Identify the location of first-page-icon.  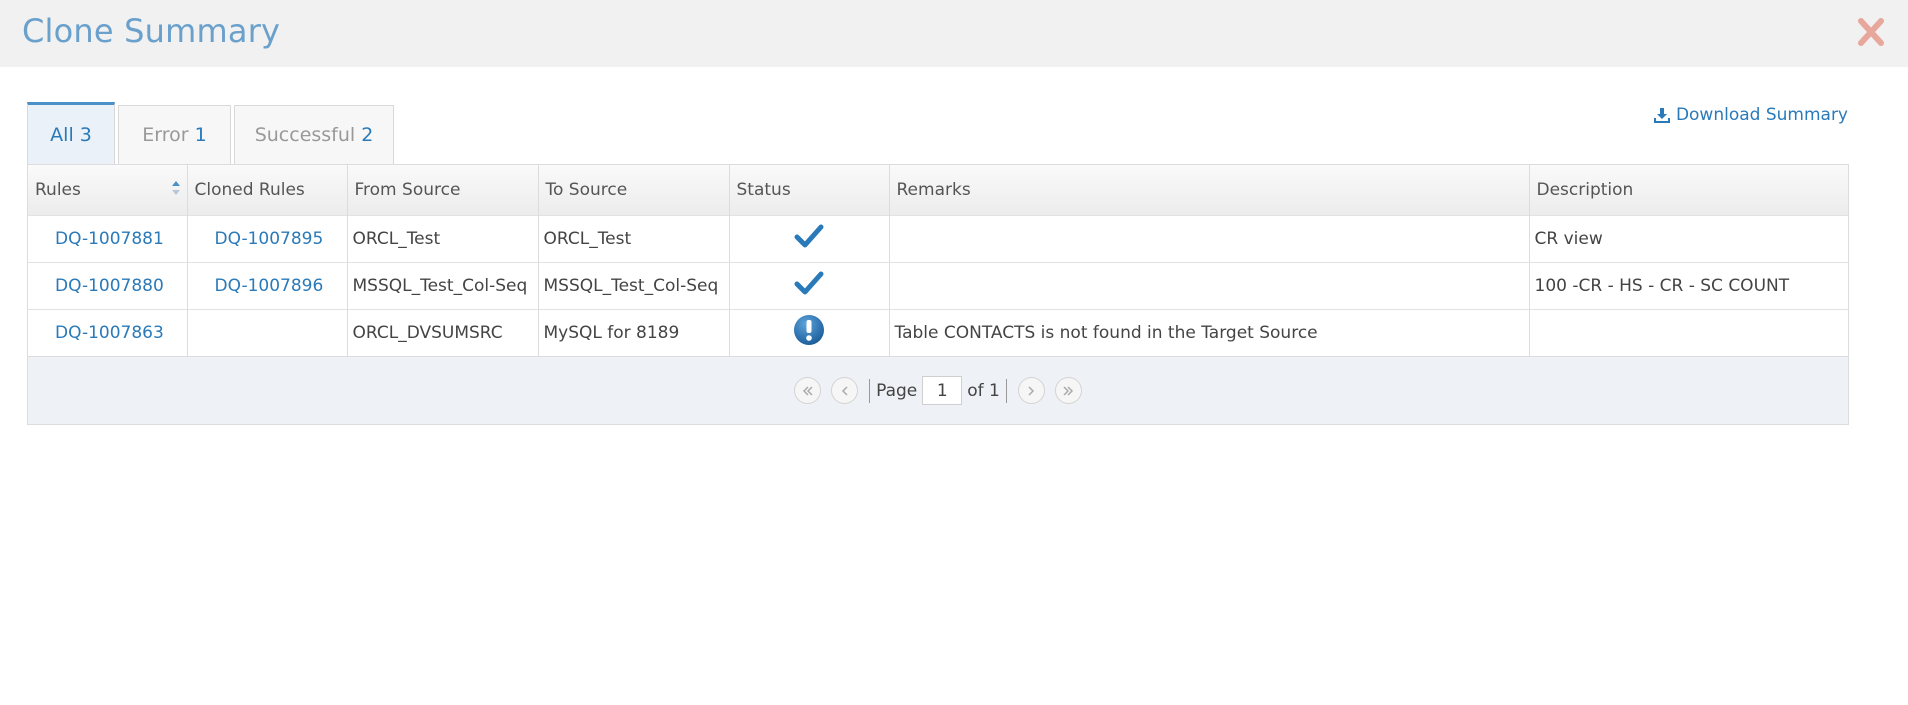
(808, 390).